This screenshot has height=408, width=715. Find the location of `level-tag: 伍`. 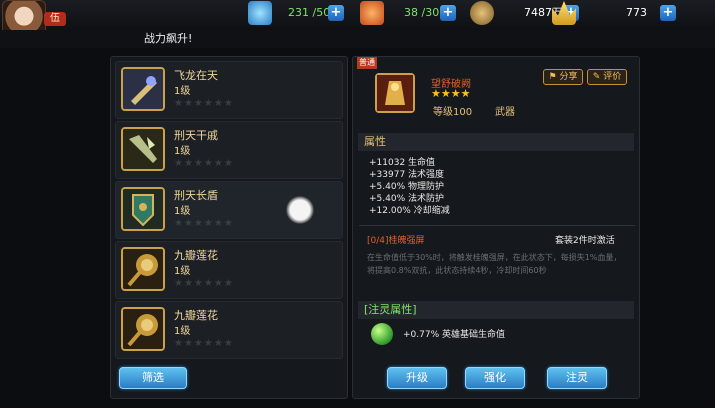

level-tag: 伍 is located at coordinates (55, 19).